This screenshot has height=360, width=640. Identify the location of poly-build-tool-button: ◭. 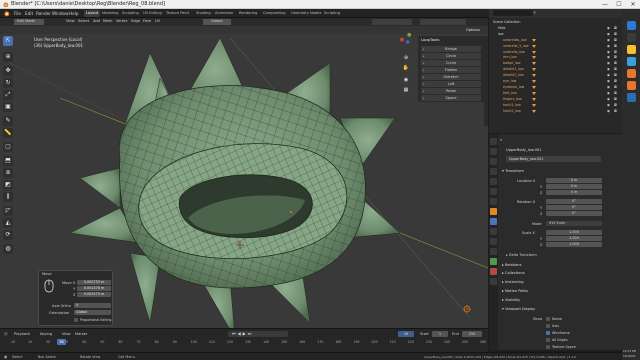
(8, 223).